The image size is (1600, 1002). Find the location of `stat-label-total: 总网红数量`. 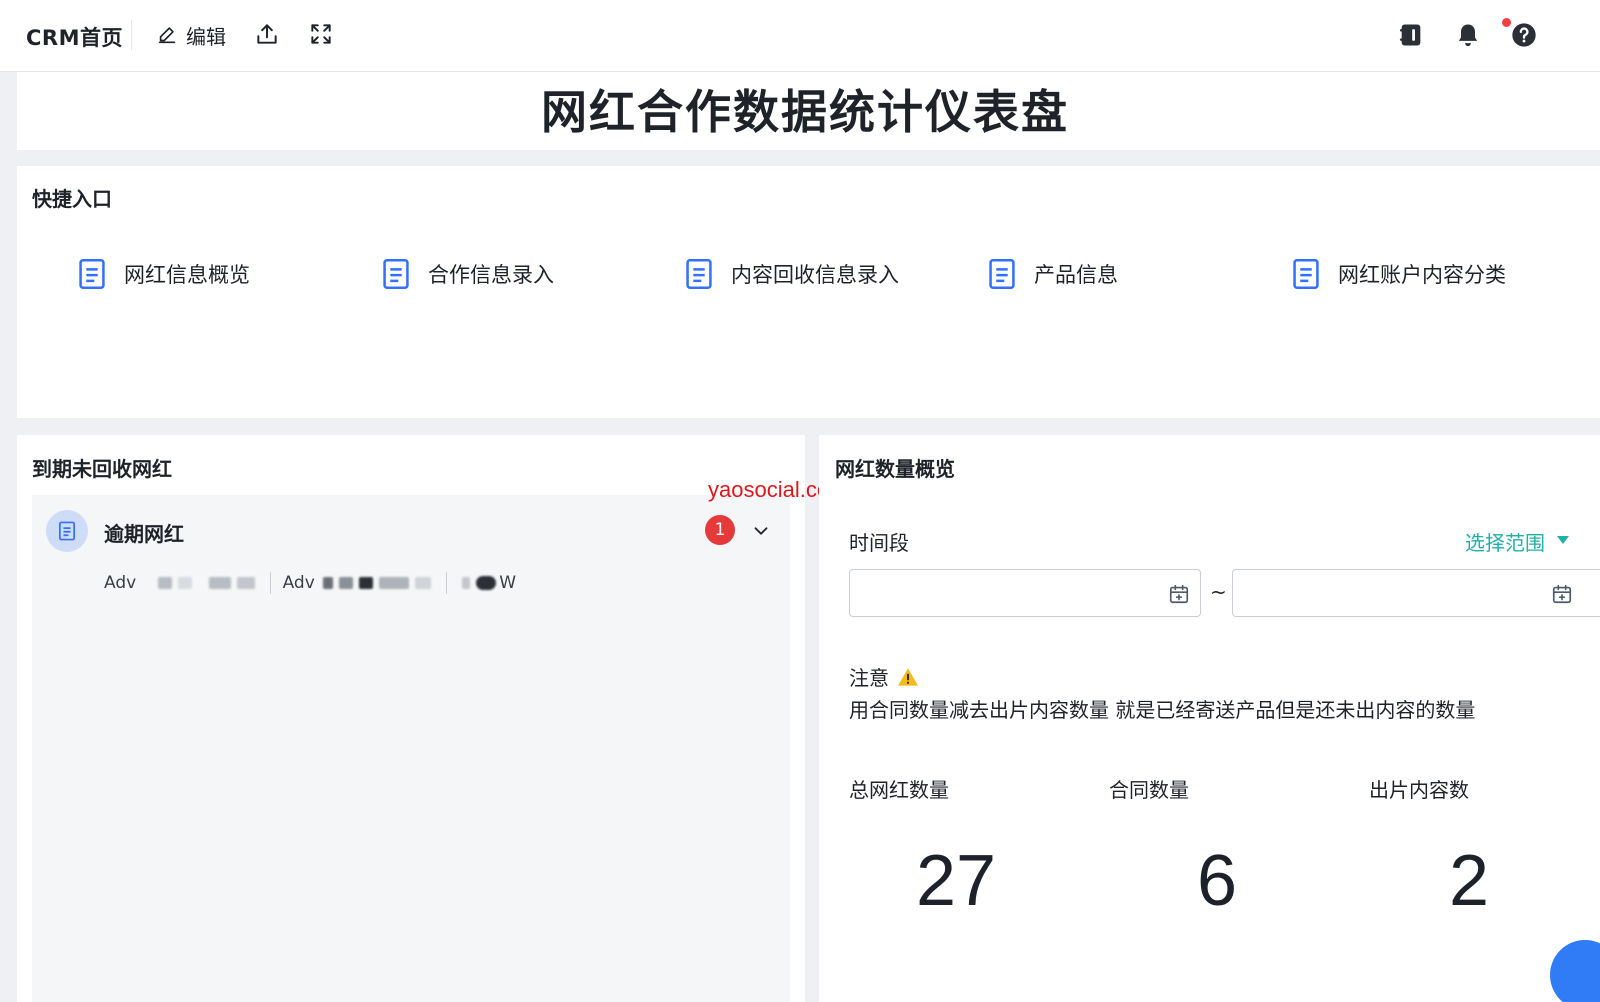

stat-label-total: 总网红数量 is located at coordinates (899, 790).